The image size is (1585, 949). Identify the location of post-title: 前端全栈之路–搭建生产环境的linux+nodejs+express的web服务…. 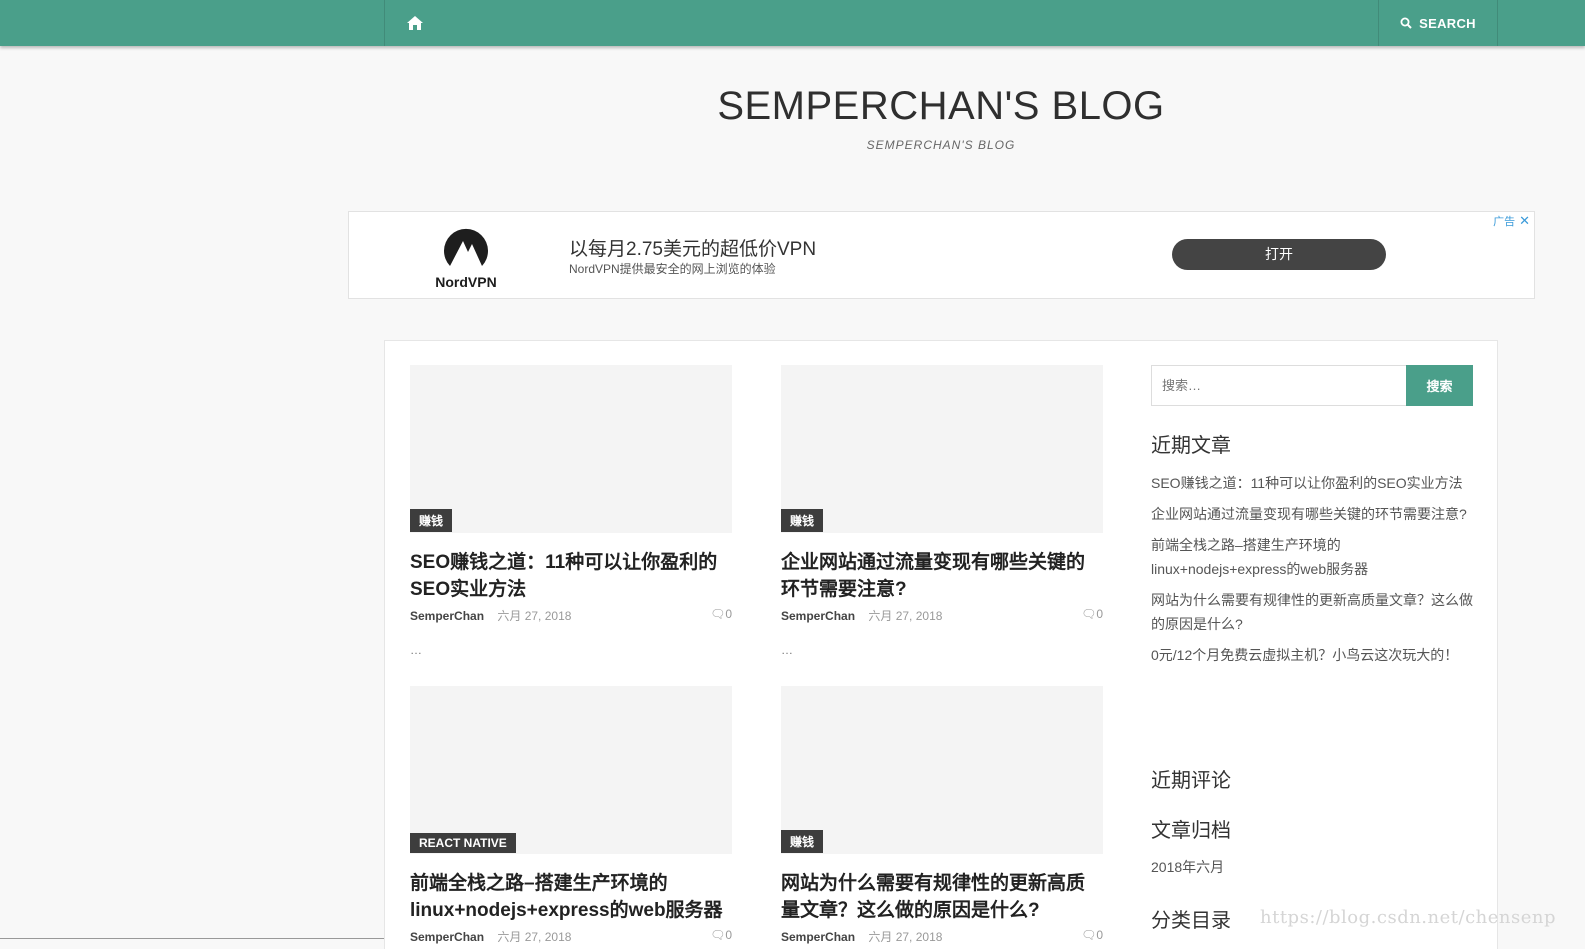
(571, 897).